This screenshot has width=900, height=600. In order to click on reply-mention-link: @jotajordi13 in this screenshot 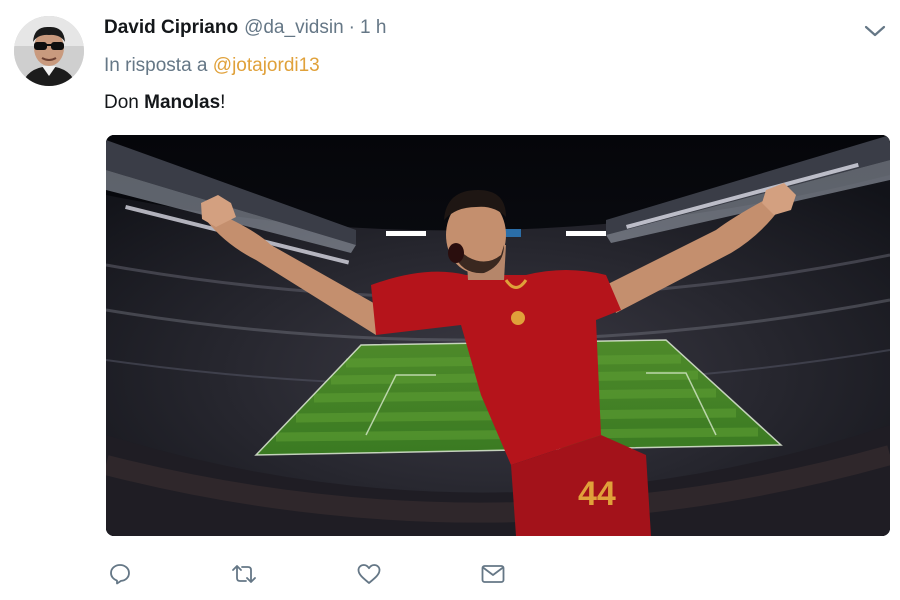, I will do `click(266, 65)`.